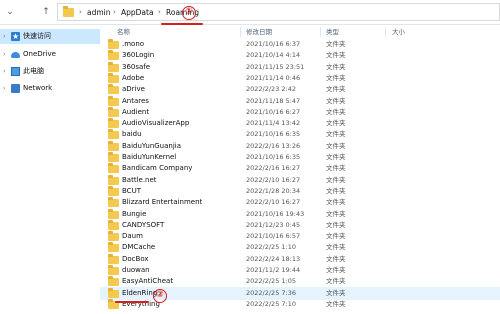 The width and height of the screenshot is (500, 314). I want to click on column-header-size: 大小, so click(398, 32).